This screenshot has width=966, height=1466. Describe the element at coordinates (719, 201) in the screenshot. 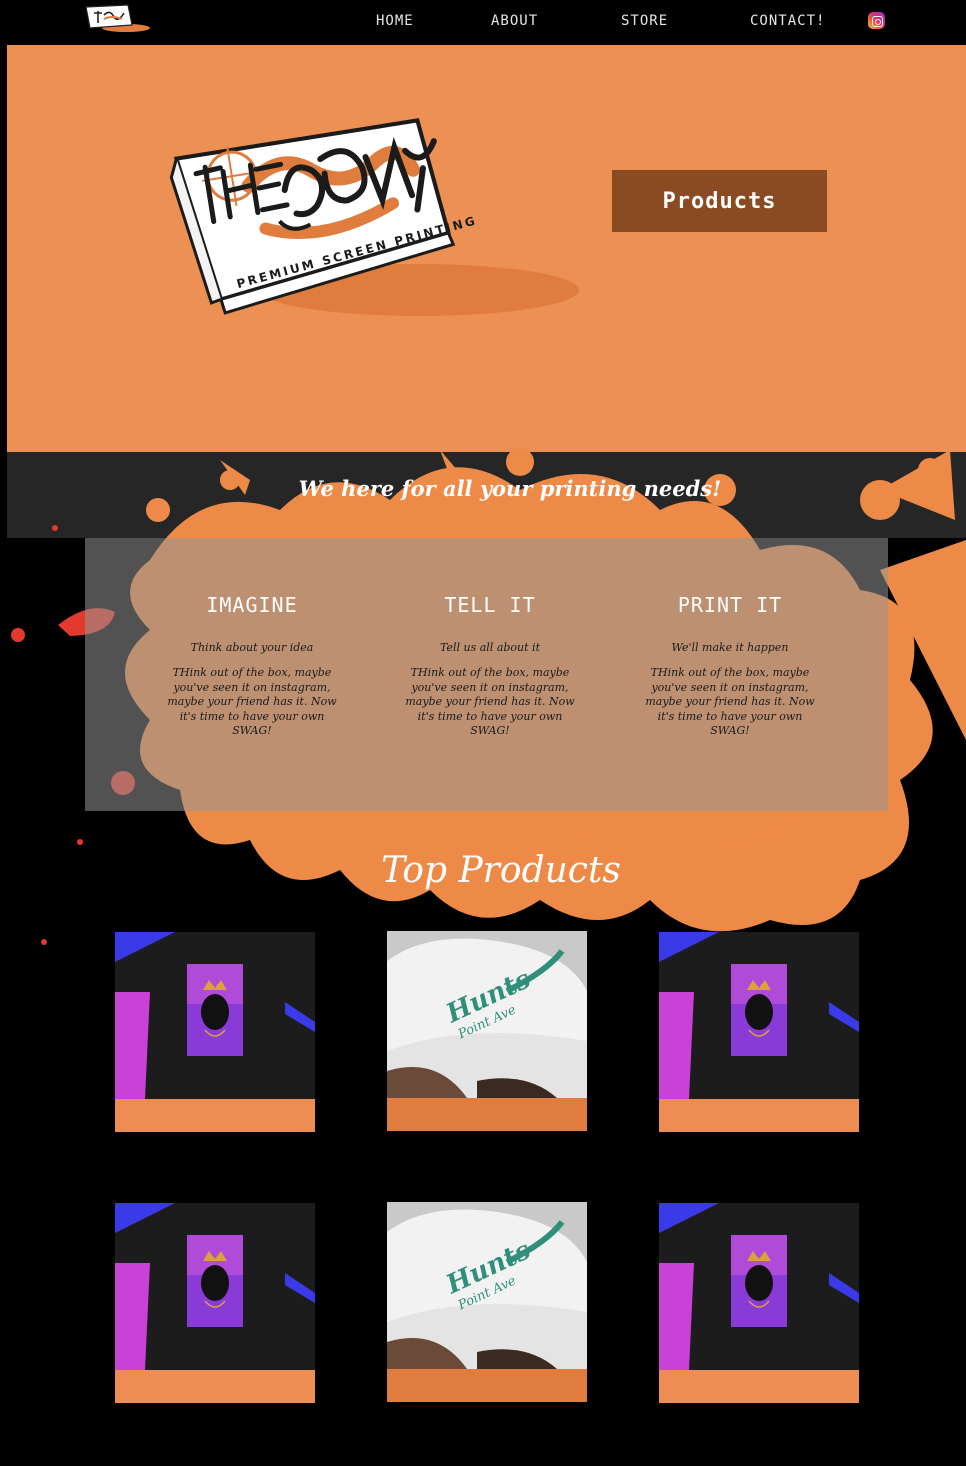

I see `products-button: Products` at that location.